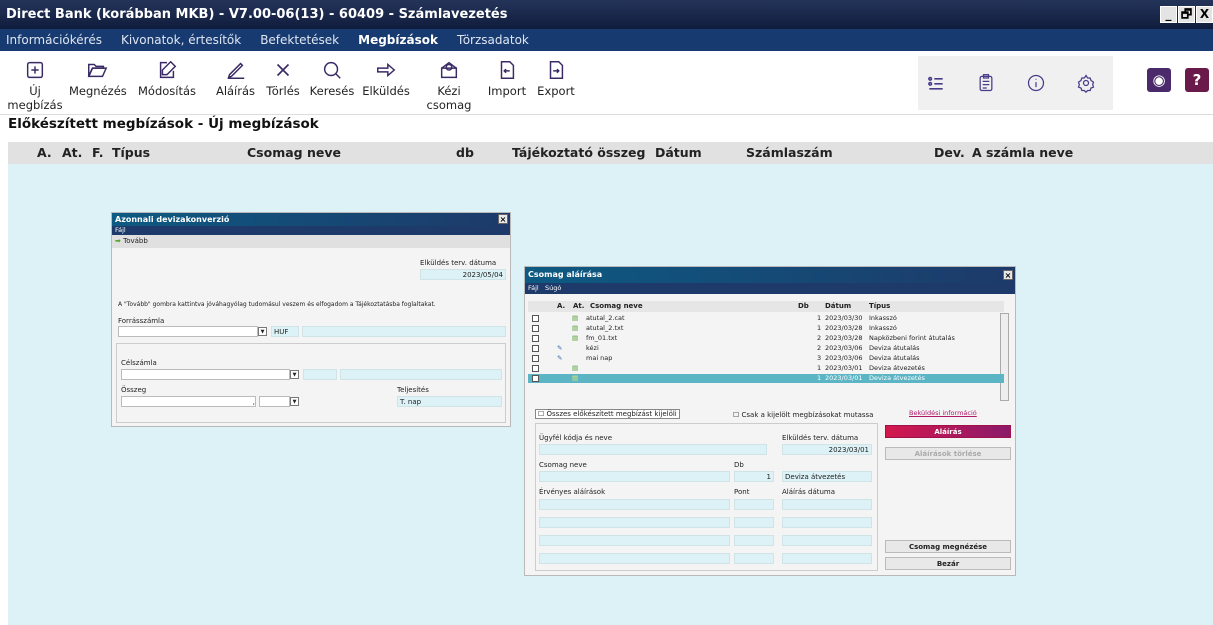  I want to click on col-db: db, so click(465, 152).